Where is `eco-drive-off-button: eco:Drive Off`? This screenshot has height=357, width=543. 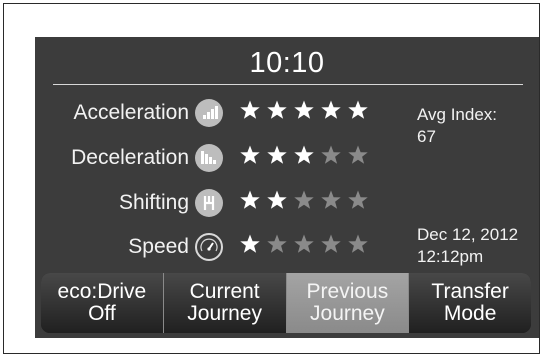
eco-drive-off-button: eco:Drive Off is located at coordinates (102, 303).